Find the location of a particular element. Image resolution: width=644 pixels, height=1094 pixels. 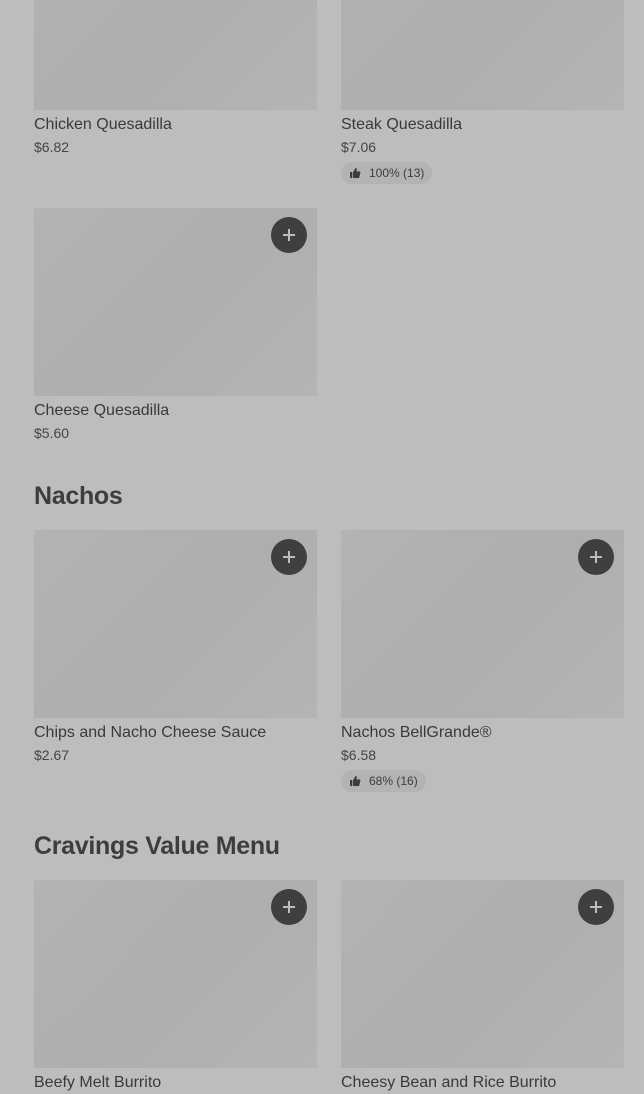

item-name: Cheesy Bean and Rice Burrito is located at coordinates (449, 1082).